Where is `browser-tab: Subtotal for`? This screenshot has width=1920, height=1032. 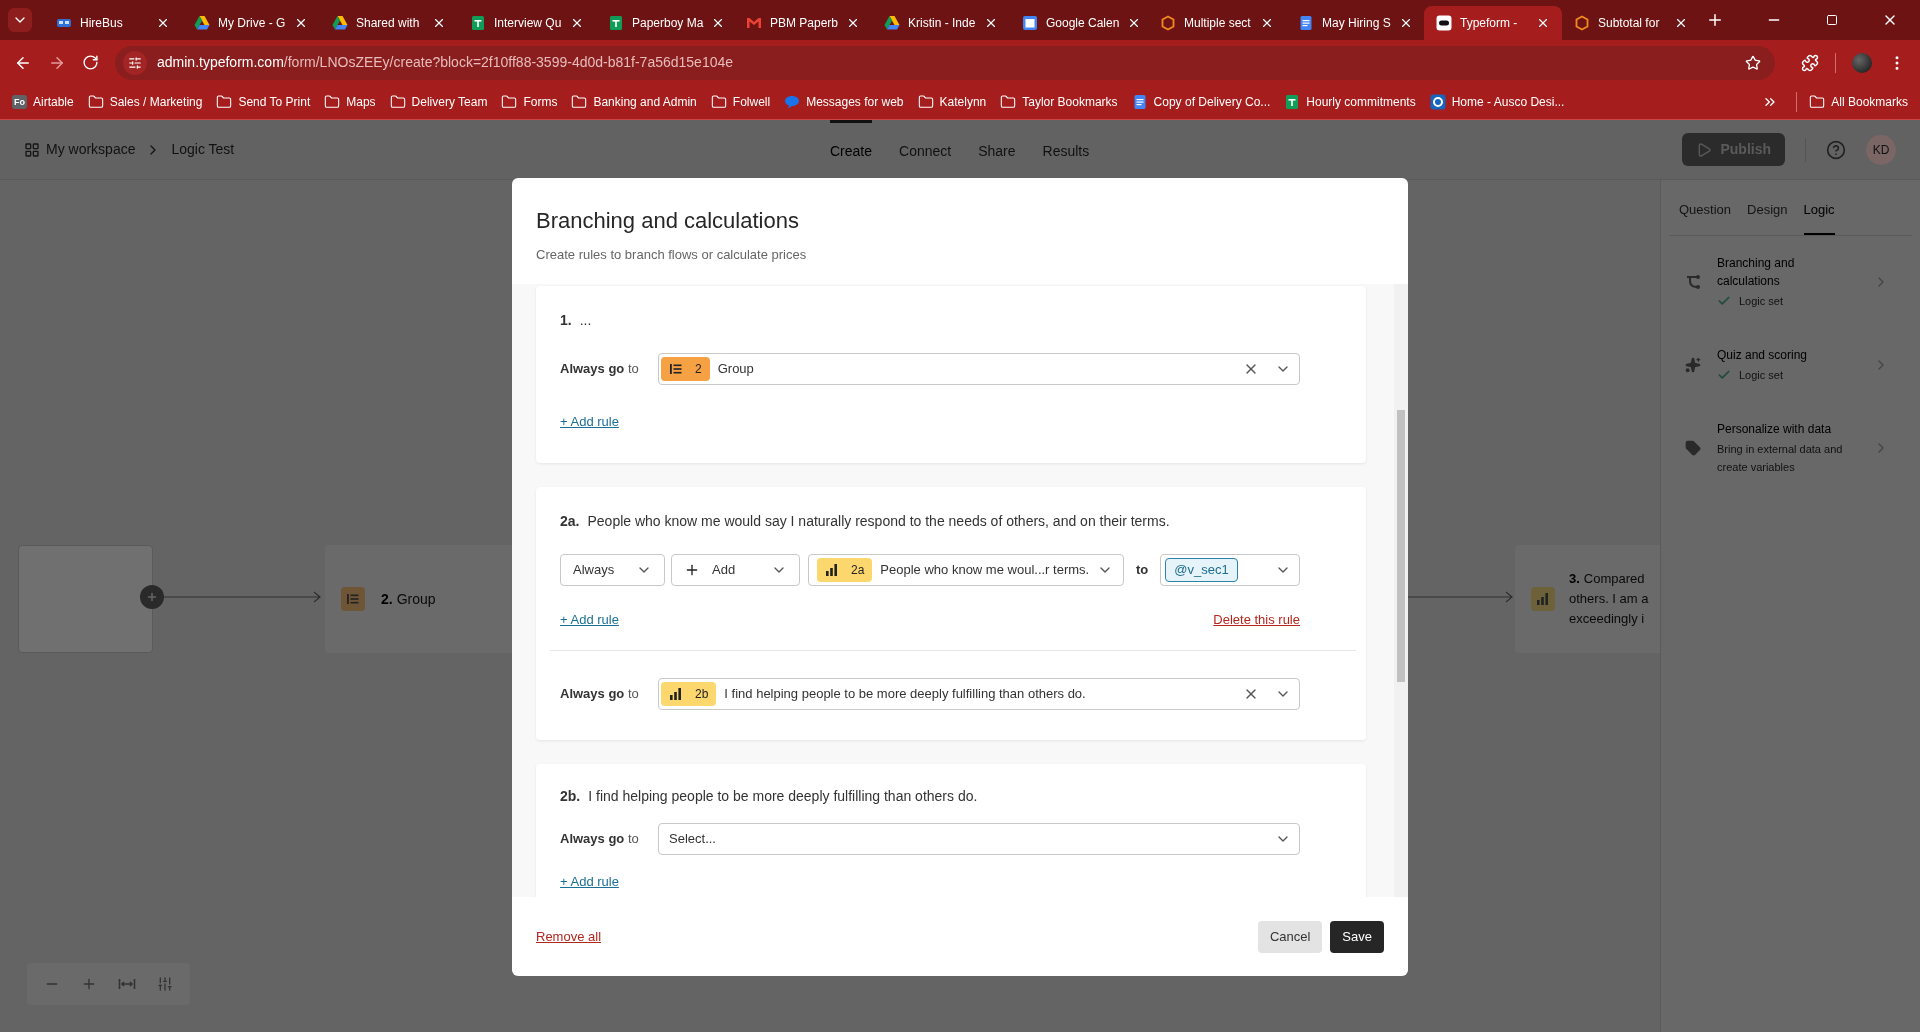
browser-tab: Subtotal for is located at coordinates (1631, 23).